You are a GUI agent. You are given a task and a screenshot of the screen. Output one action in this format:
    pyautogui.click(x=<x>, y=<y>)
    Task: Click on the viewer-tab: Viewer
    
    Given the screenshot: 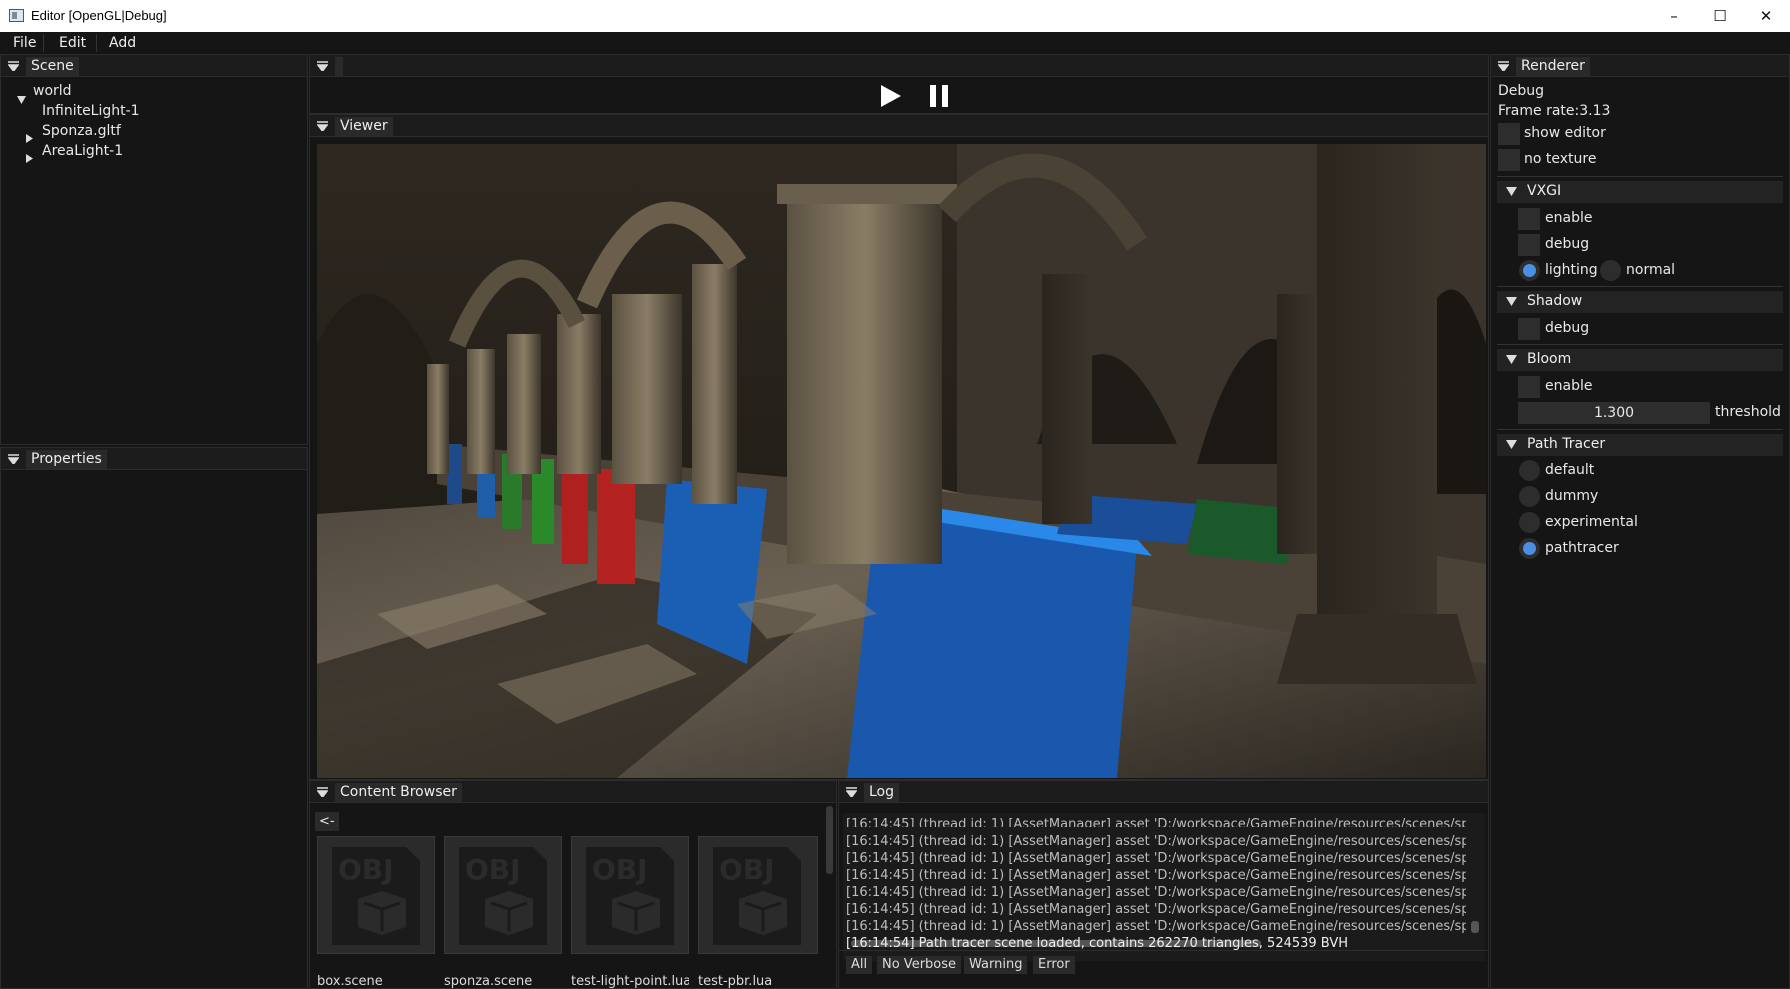 What is the action you would take?
    pyautogui.click(x=364, y=126)
    